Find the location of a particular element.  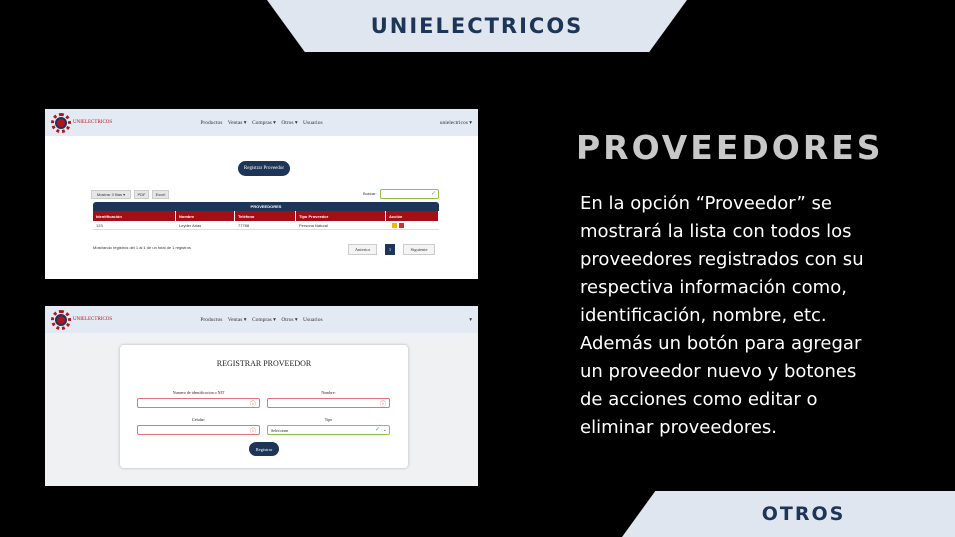

col-tipo: Tipo Proveedor is located at coordinates (341, 216).